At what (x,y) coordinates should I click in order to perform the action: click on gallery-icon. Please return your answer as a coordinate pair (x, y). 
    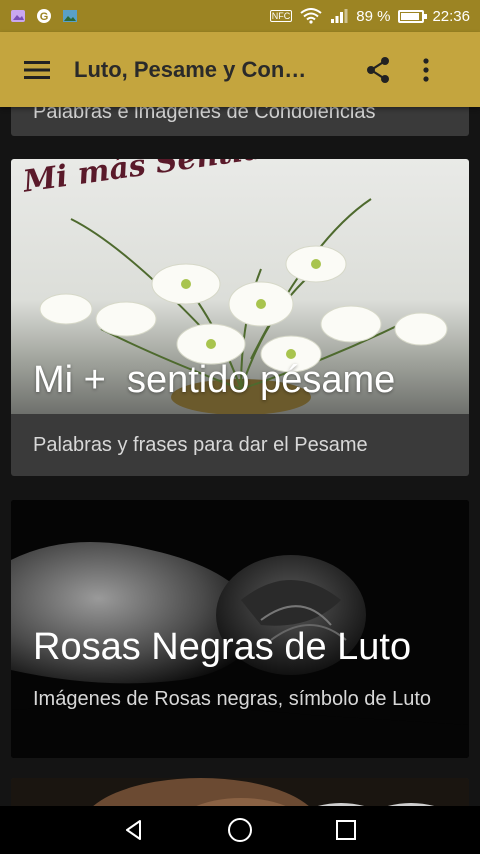
    Looking at the image, I should click on (18, 16).